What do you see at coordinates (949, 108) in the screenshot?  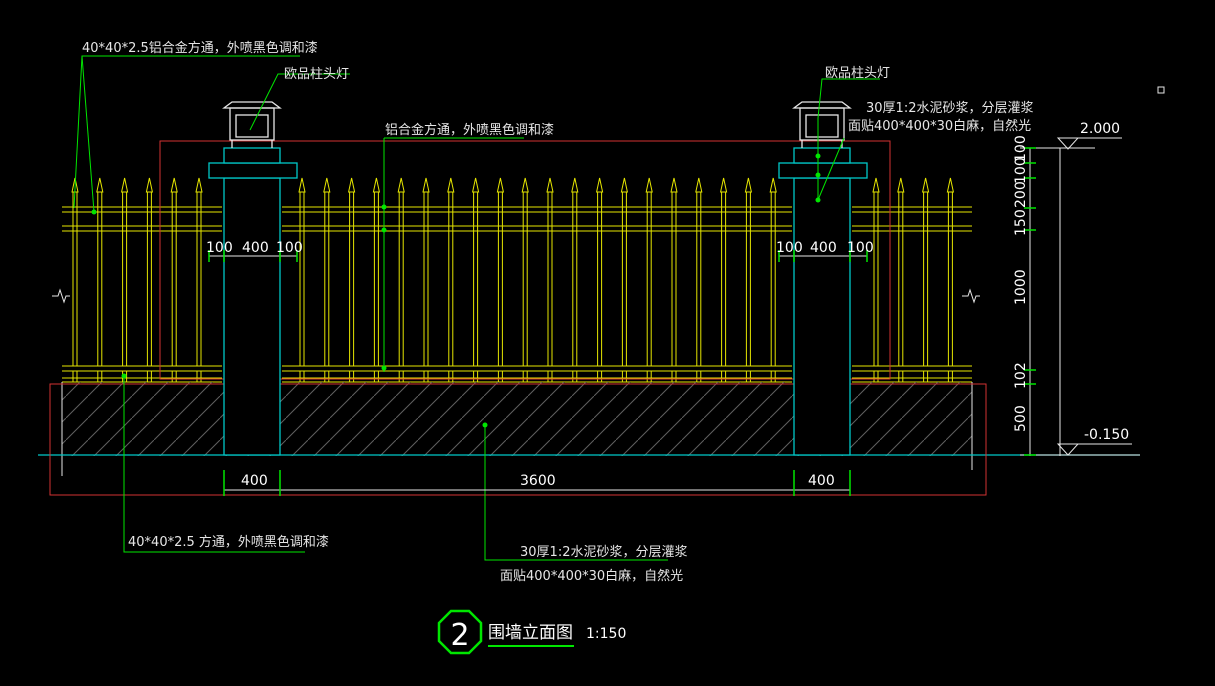 I see `annotation-cap-mortar: 30厚1:2水泥砂浆，分层灌浆` at bounding box center [949, 108].